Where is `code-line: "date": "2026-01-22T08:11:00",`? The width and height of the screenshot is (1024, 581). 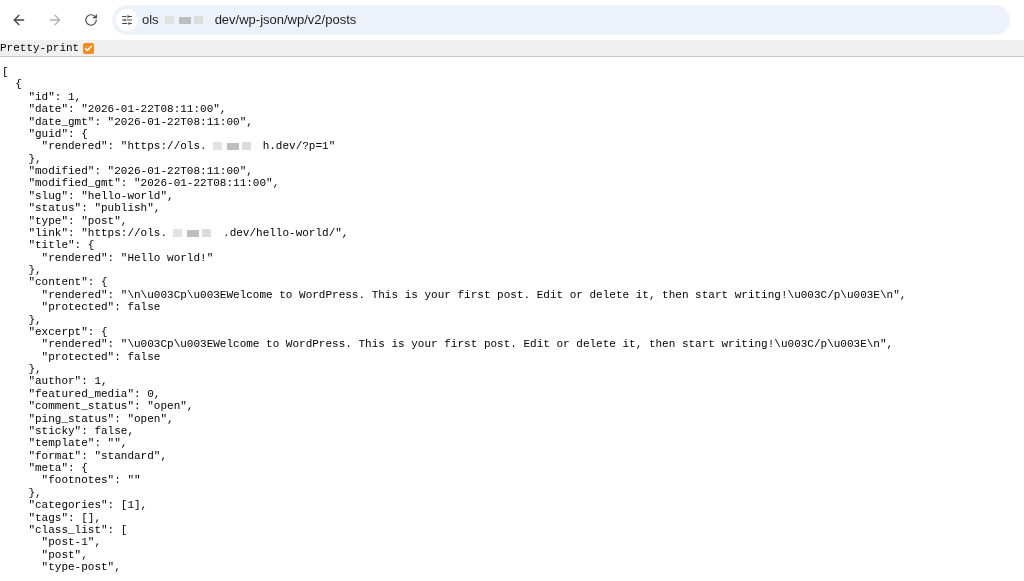 code-line: "date": "2026-01-22T08:11:00", is located at coordinates (127, 109).